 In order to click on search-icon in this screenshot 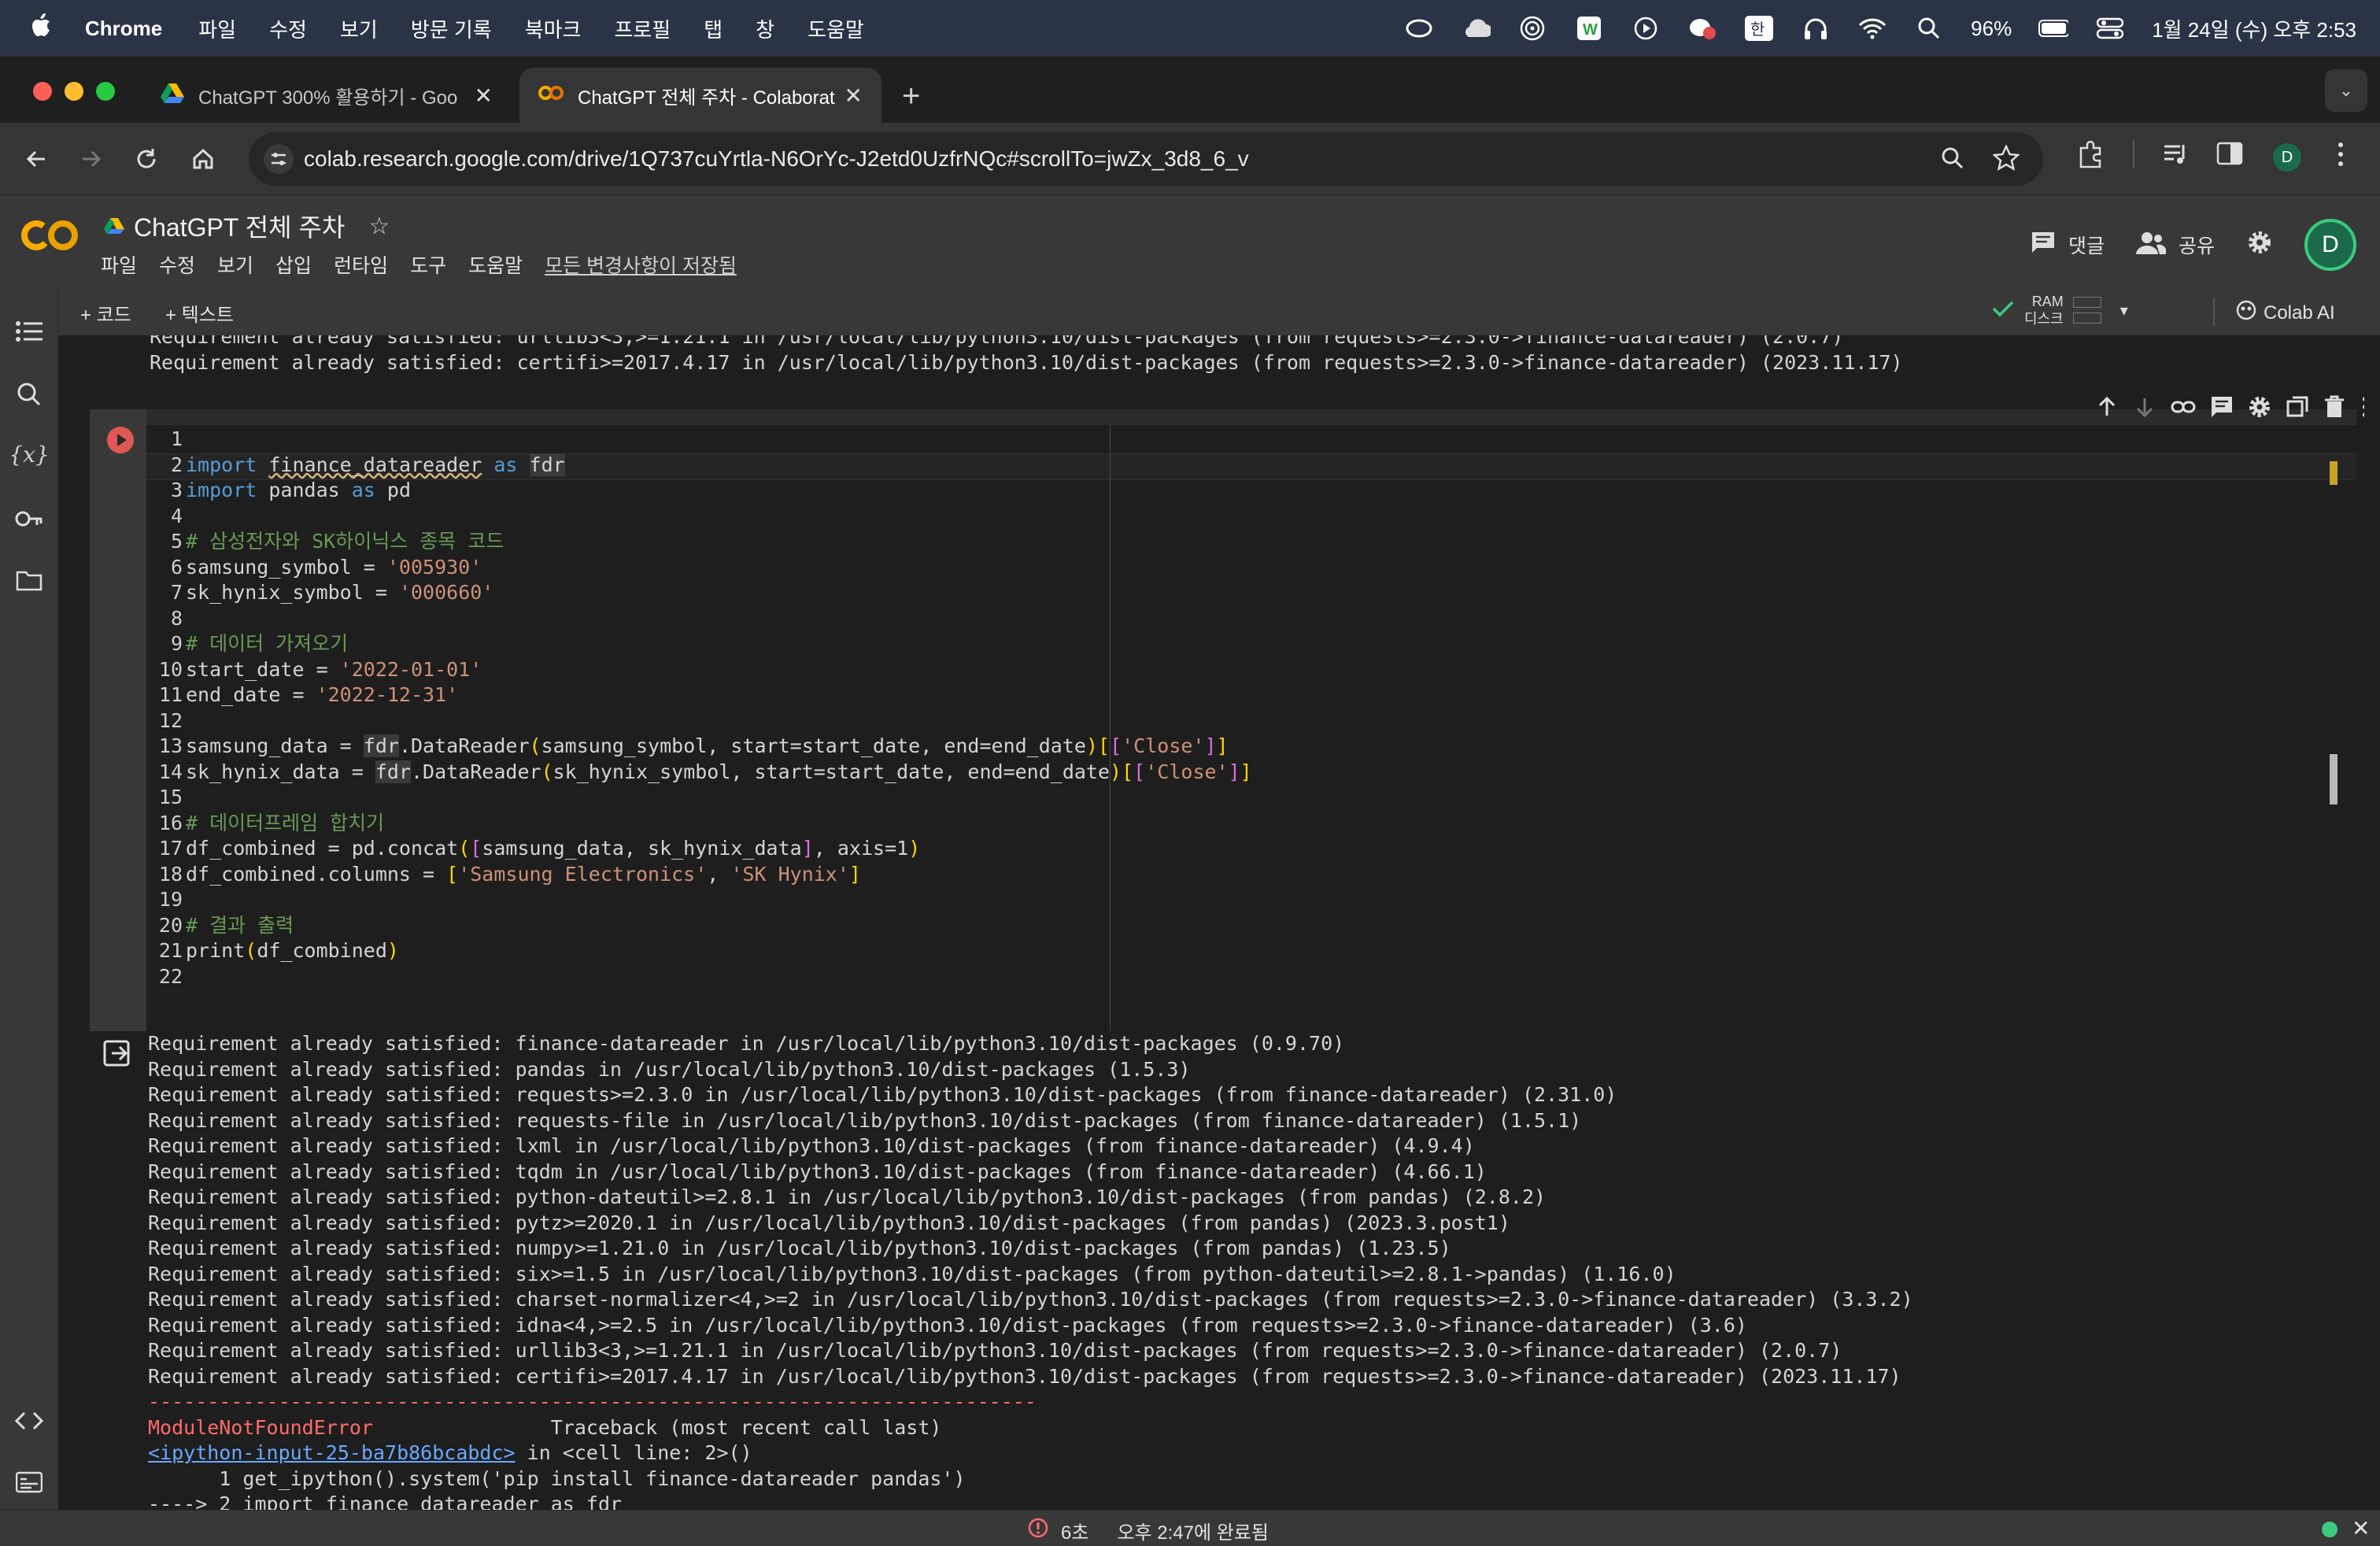, I will do `click(29, 394)`.